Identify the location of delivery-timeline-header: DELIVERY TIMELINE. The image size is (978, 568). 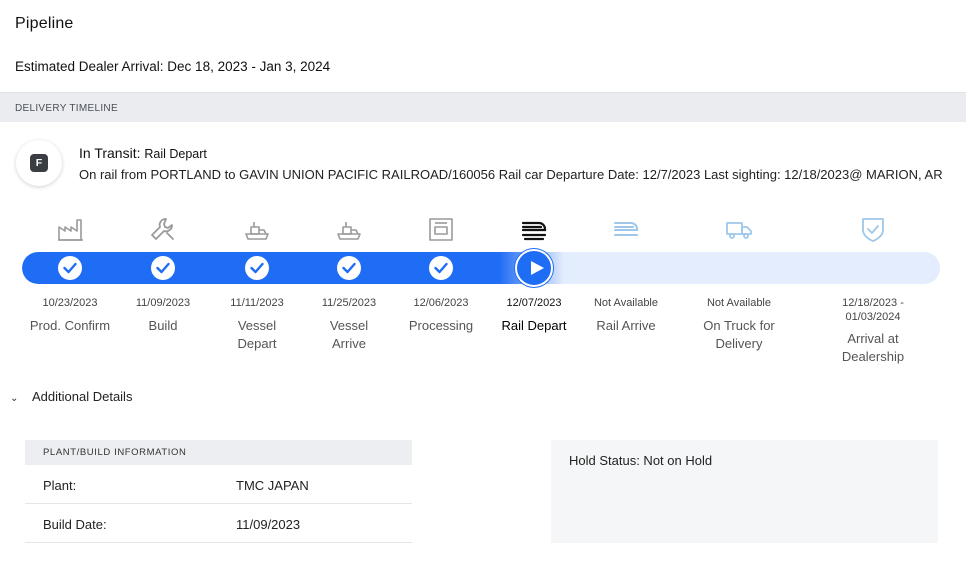
(483, 107).